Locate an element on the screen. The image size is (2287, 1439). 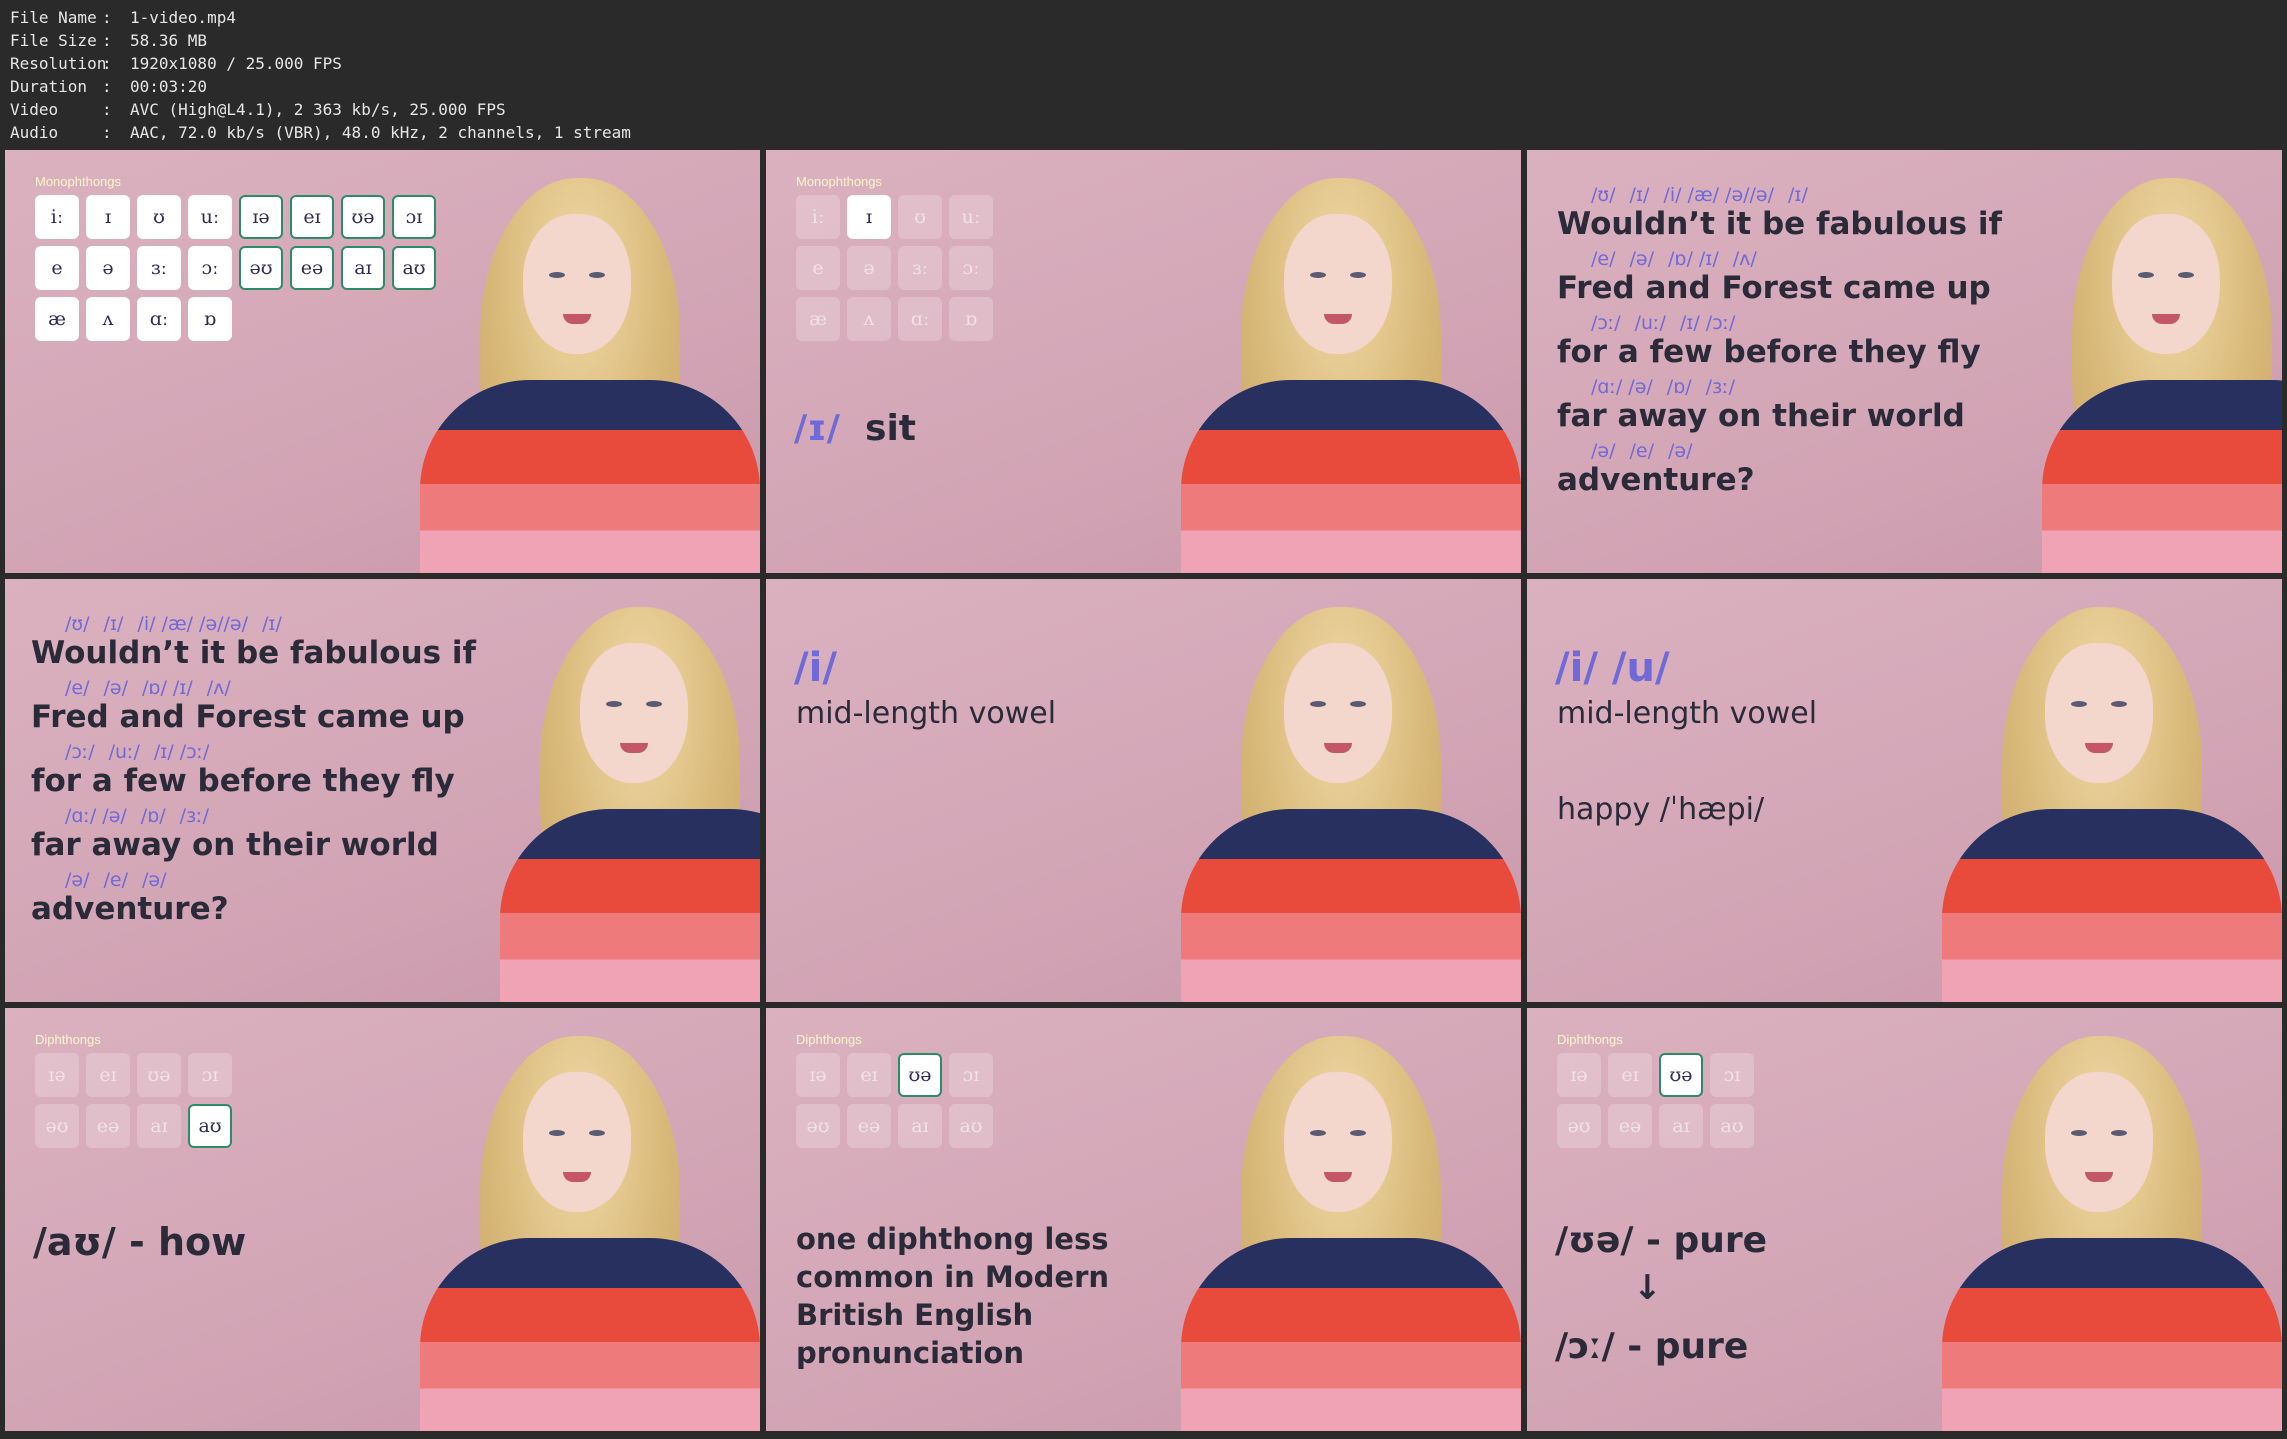
poem-line: /ɑː/ /ə//ɒ//ɜː/far away on their world is located at coordinates (235, 834).